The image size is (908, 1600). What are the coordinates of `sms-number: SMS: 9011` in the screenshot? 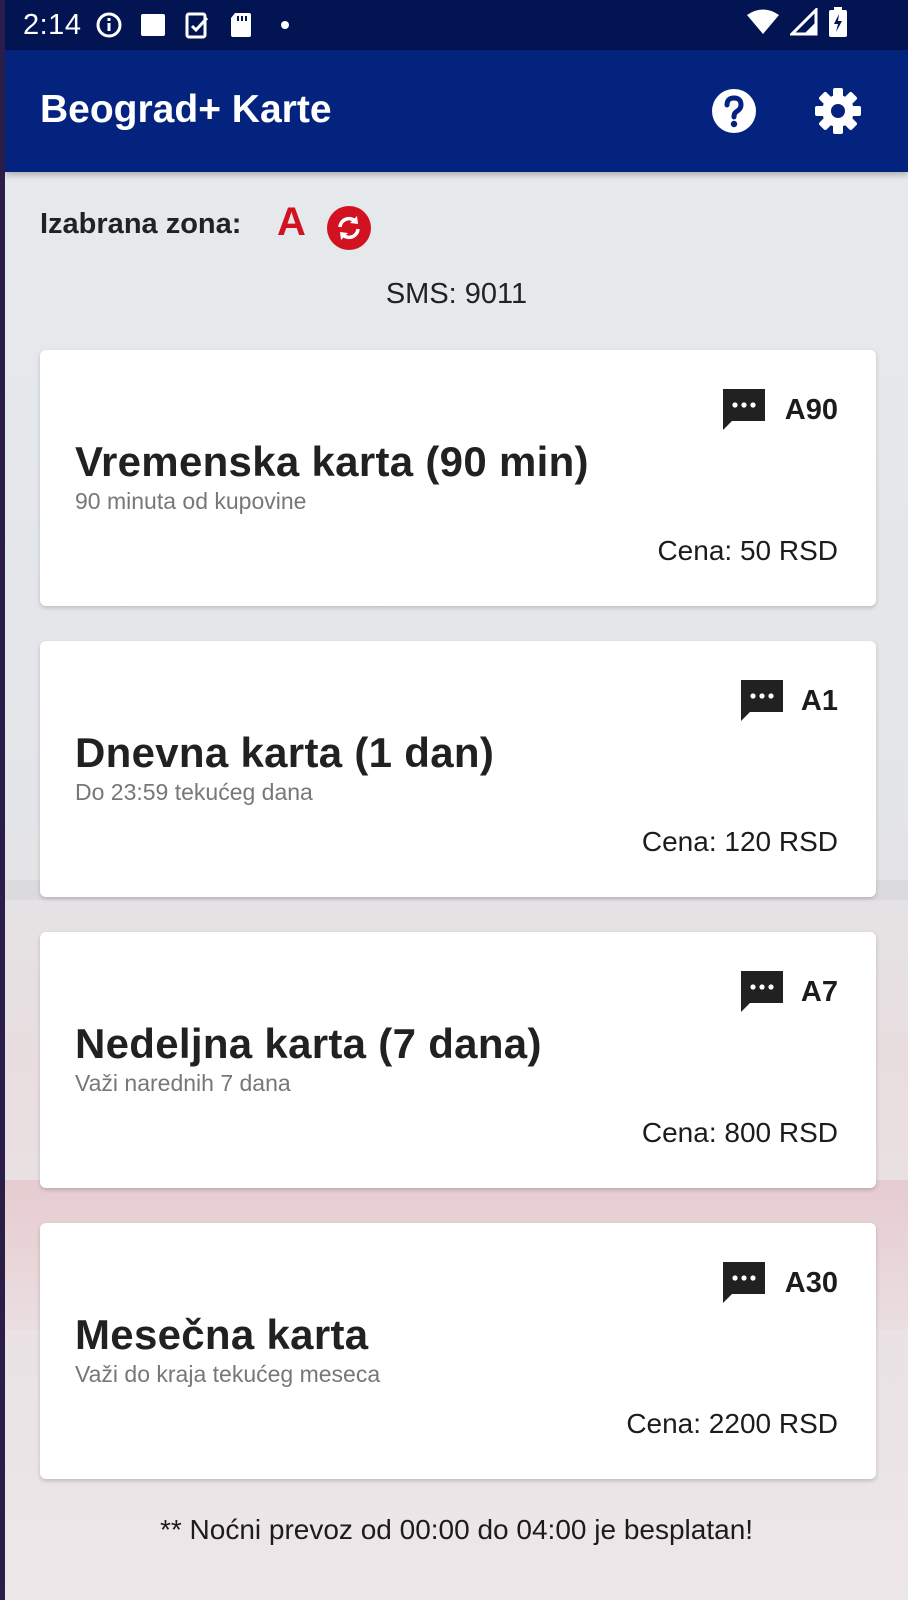 It's located at (456, 294).